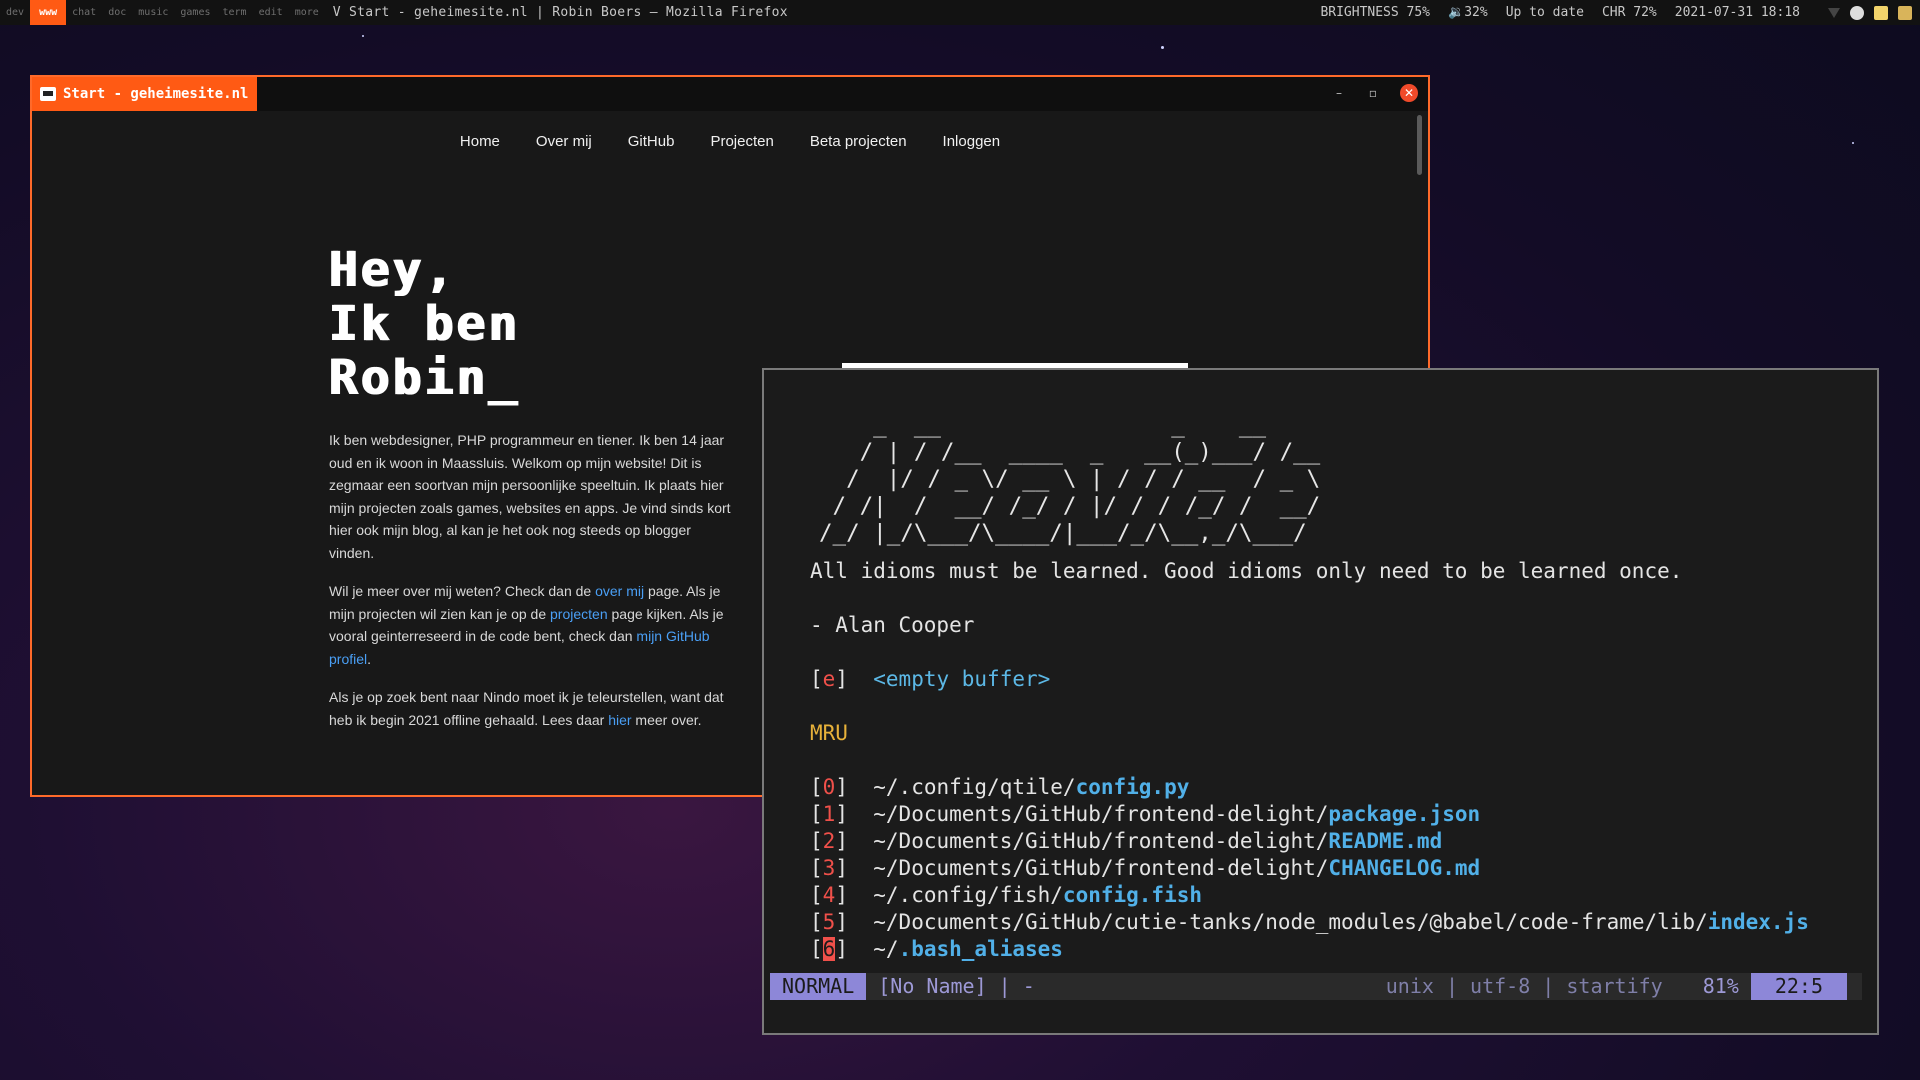 The width and height of the screenshot is (1920, 1080). Describe the element at coordinates (741, 141) in the screenshot. I see `nav-projecten: Projecten` at that location.